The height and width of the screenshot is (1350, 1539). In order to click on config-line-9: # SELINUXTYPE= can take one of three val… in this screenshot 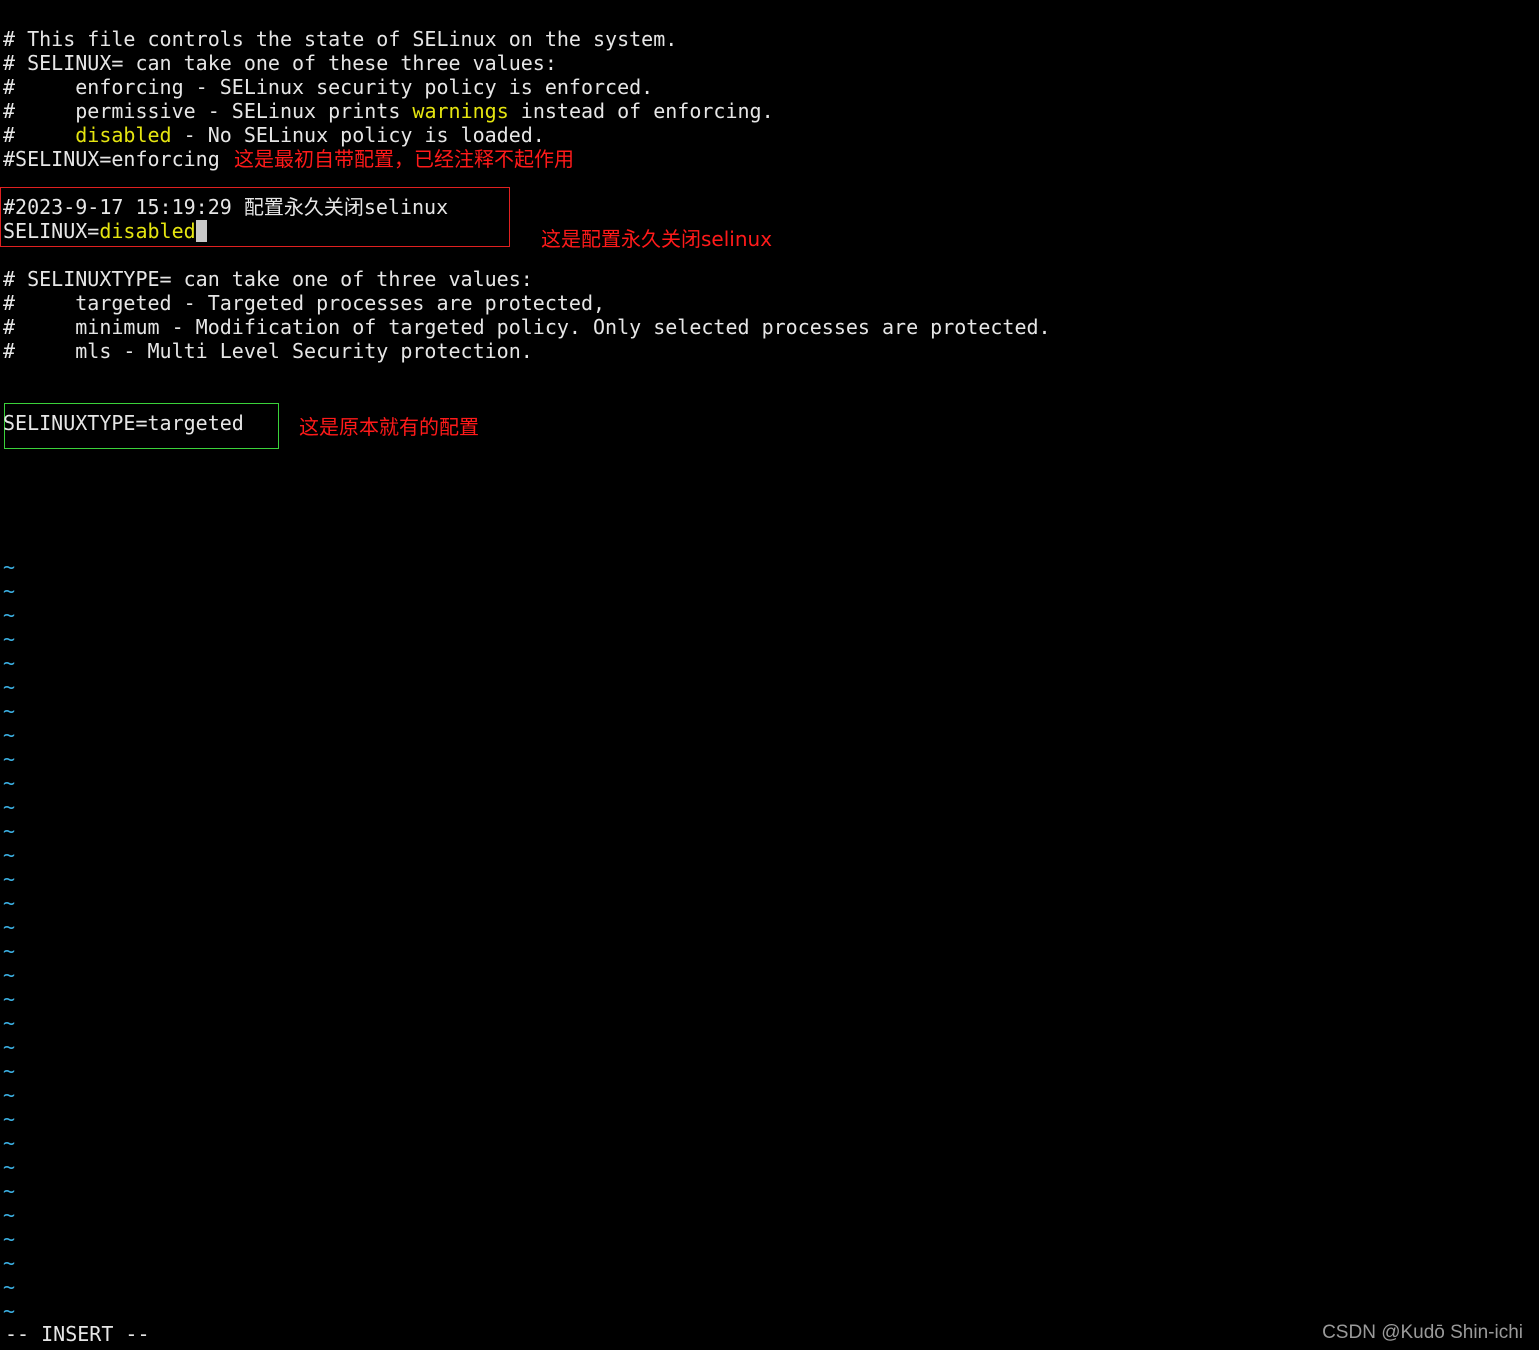, I will do `click(268, 279)`.